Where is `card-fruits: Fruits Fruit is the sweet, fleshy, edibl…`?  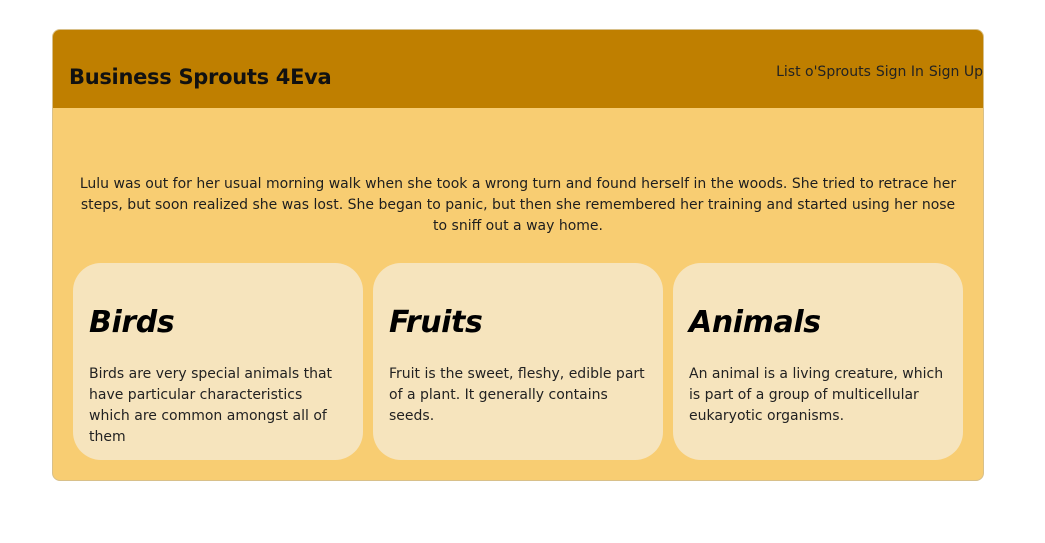
card-fruits: Fruits Fruit is the sweet, fleshy, edibl… is located at coordinates (518, 361).